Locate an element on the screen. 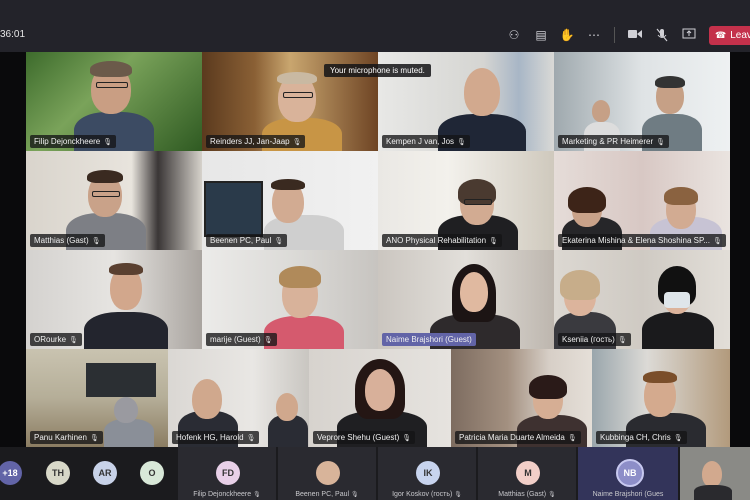 Image resolution: width=750 pixels, height=500 pixels. participant-slot: NB Naime Brajshori (Gues is located at coordinates (628, 473).